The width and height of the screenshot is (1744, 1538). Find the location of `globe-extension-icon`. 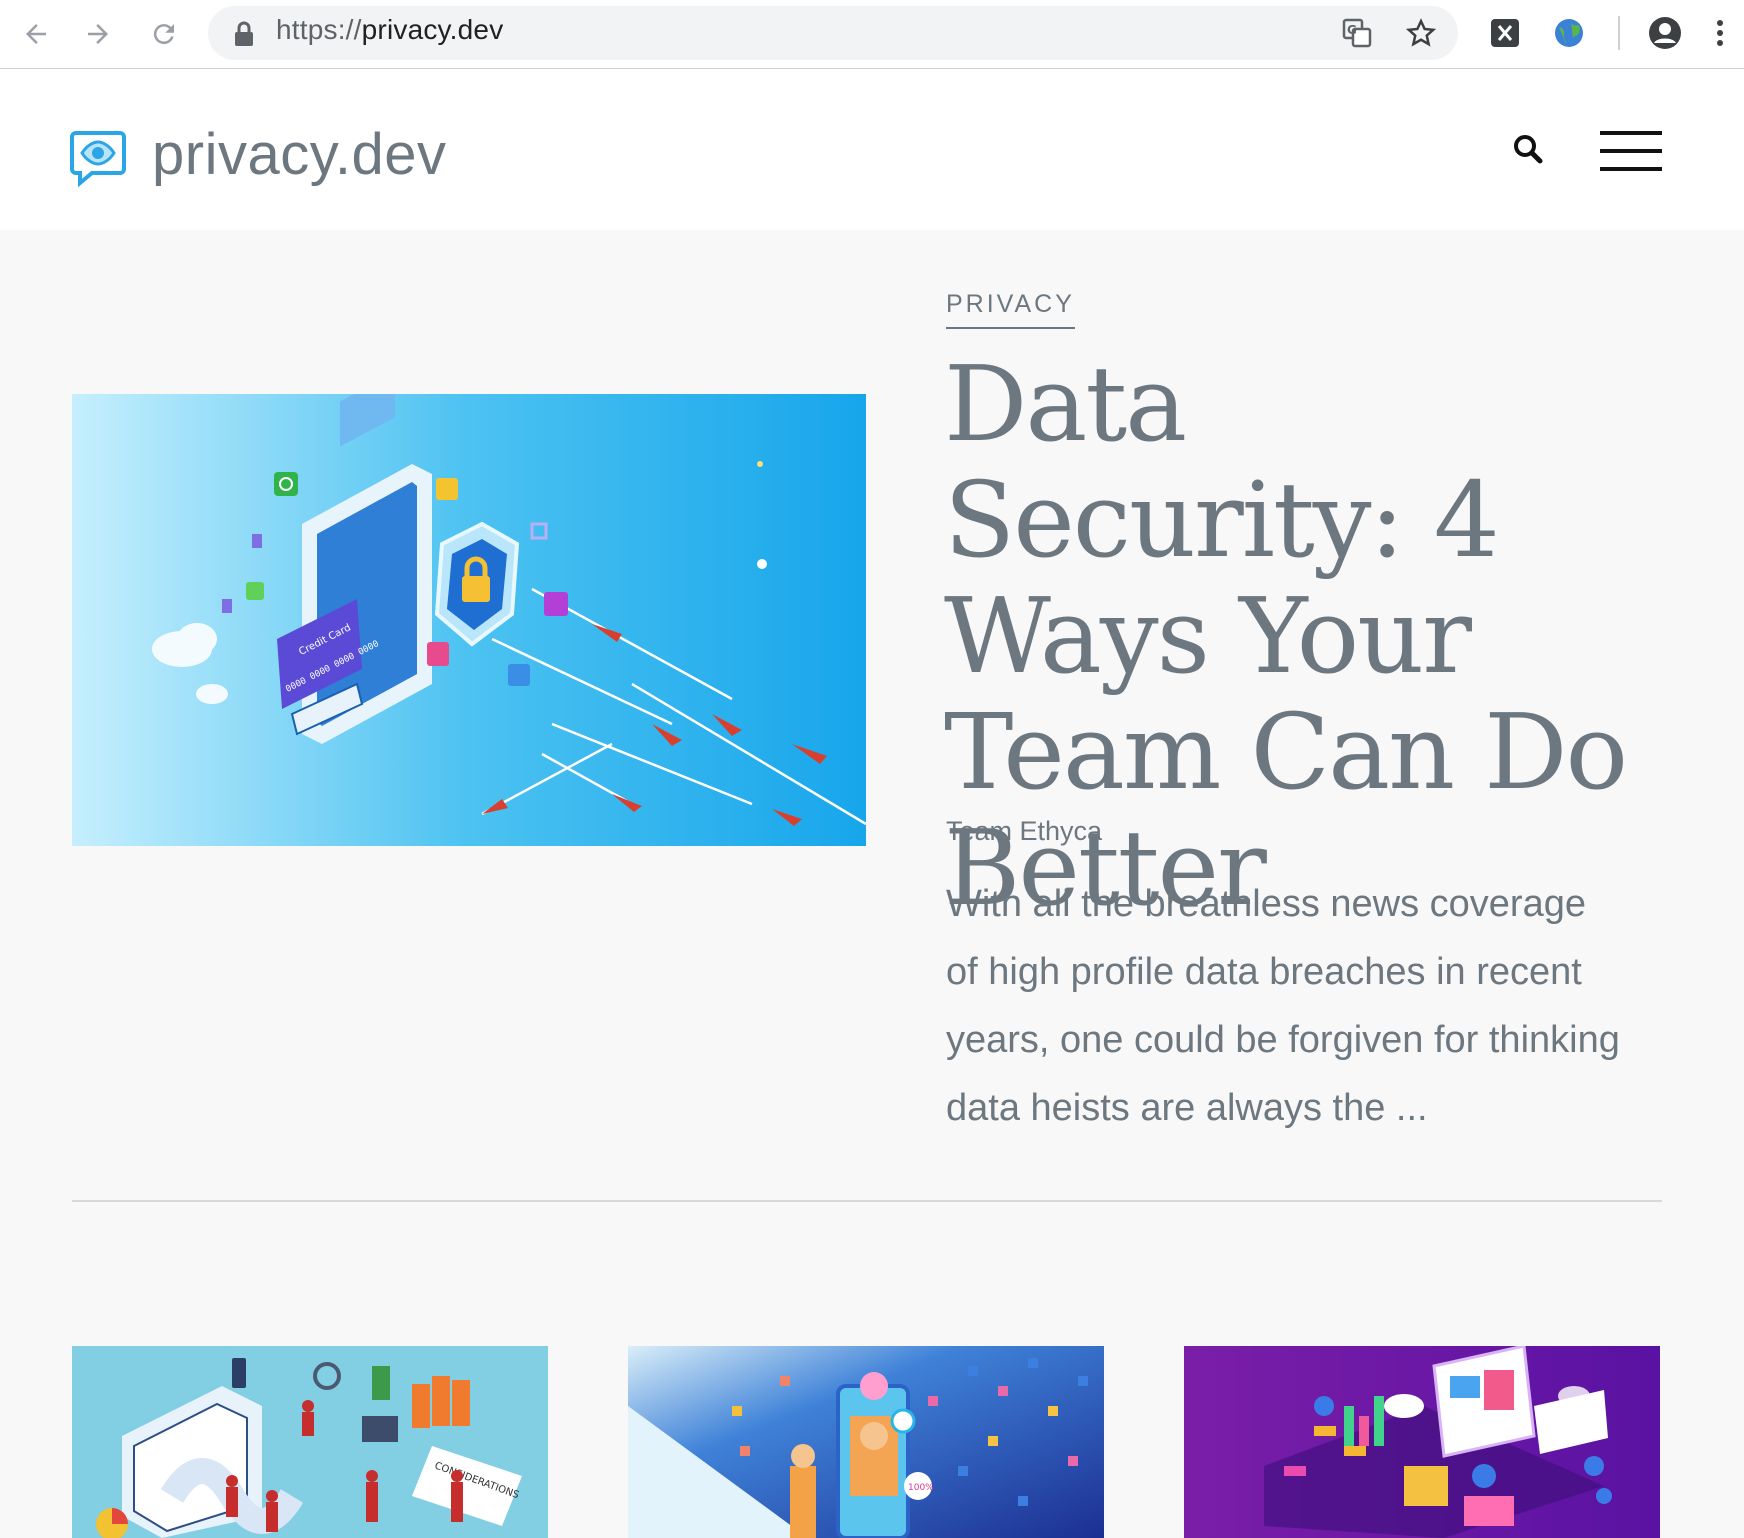

globe-extension-icon is located at coordinates (1569, 33).